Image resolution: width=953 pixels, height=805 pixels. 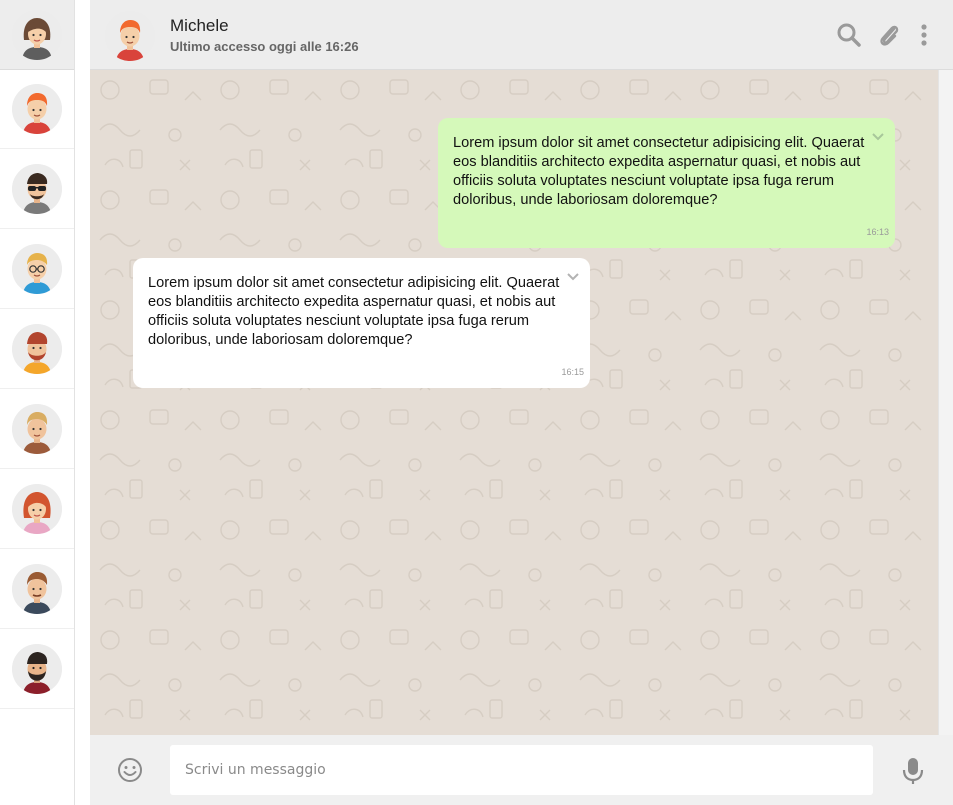 I want to click on message-time: 16:13, so click(x=877, y=232).